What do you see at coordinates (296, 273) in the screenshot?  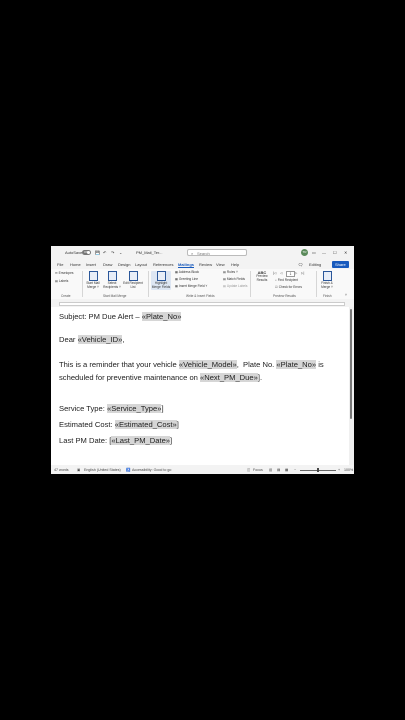 I see `next-record-icon: ▷` at bounding box center [296, 273].